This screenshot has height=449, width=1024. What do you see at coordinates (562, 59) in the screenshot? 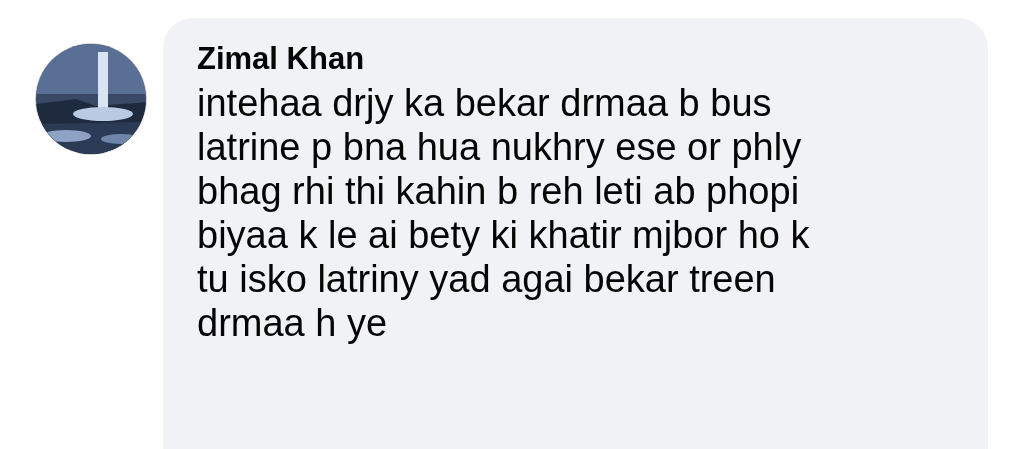
I see `author-name: Zimal Khan` at bounding box center [562, 59].